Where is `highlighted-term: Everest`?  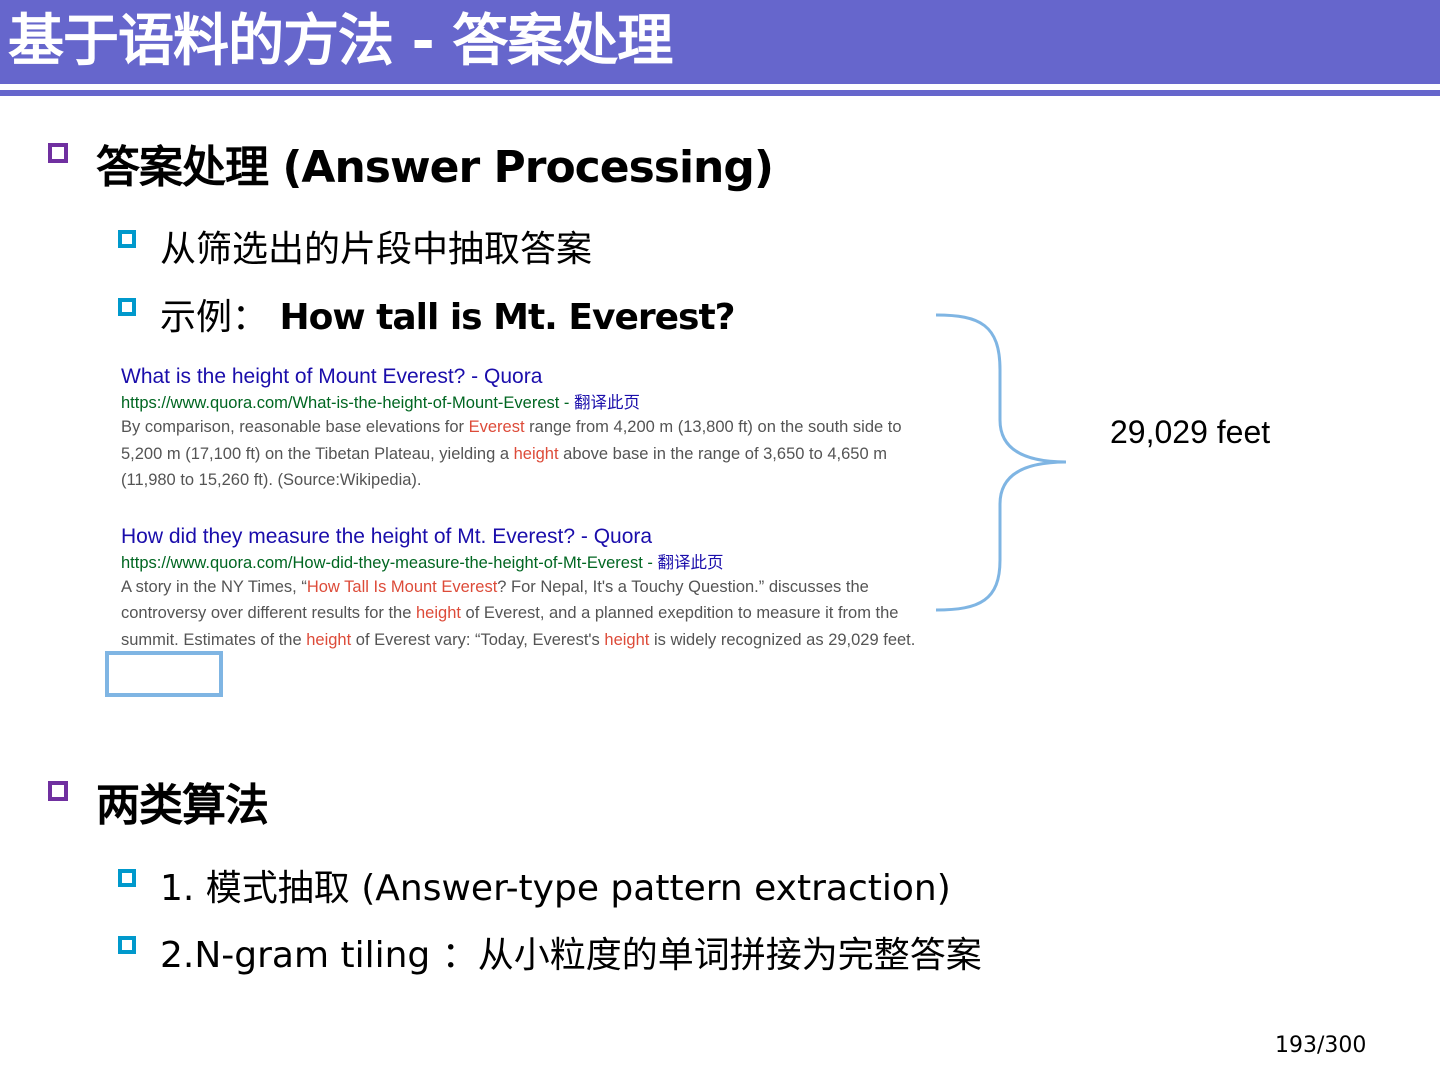
highlighted-term: Everest is located at coordinates (496, 427).